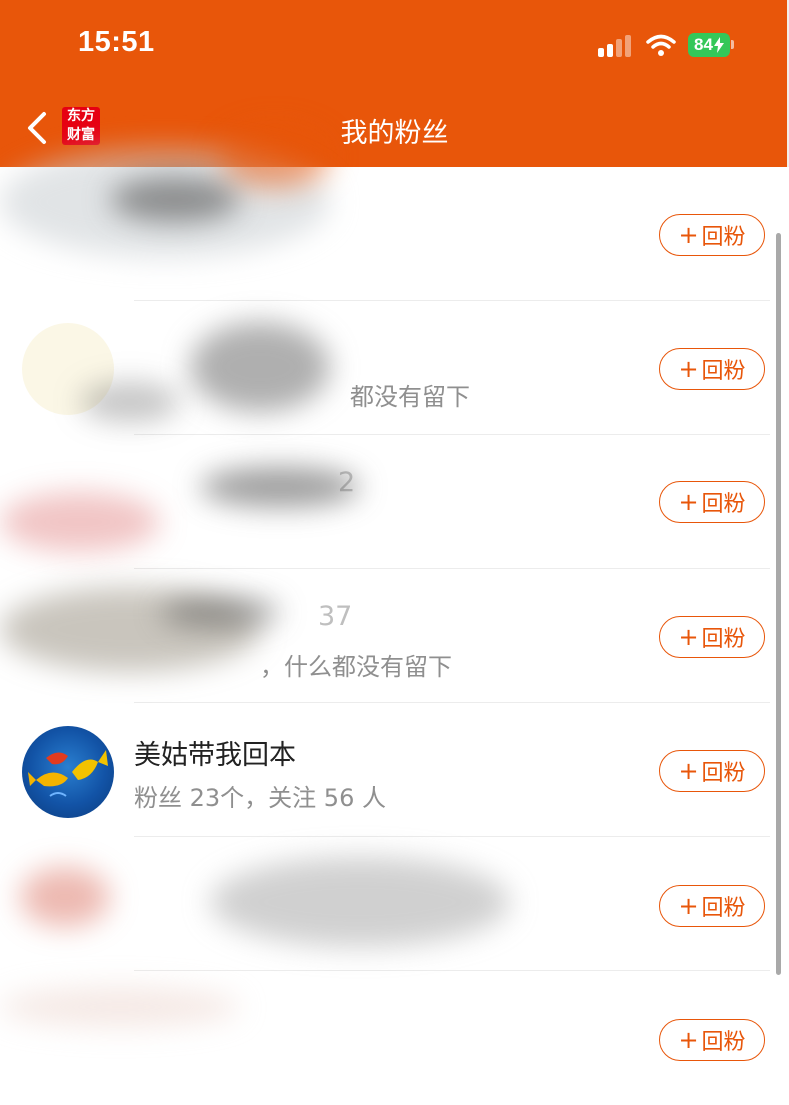 Image resolution: width=789 pixels, height=1105 pixels. I want to click on list-item: 美姑带我回本 粉丝 23个，关注 56 人 + 回粉, so click(385, 770).